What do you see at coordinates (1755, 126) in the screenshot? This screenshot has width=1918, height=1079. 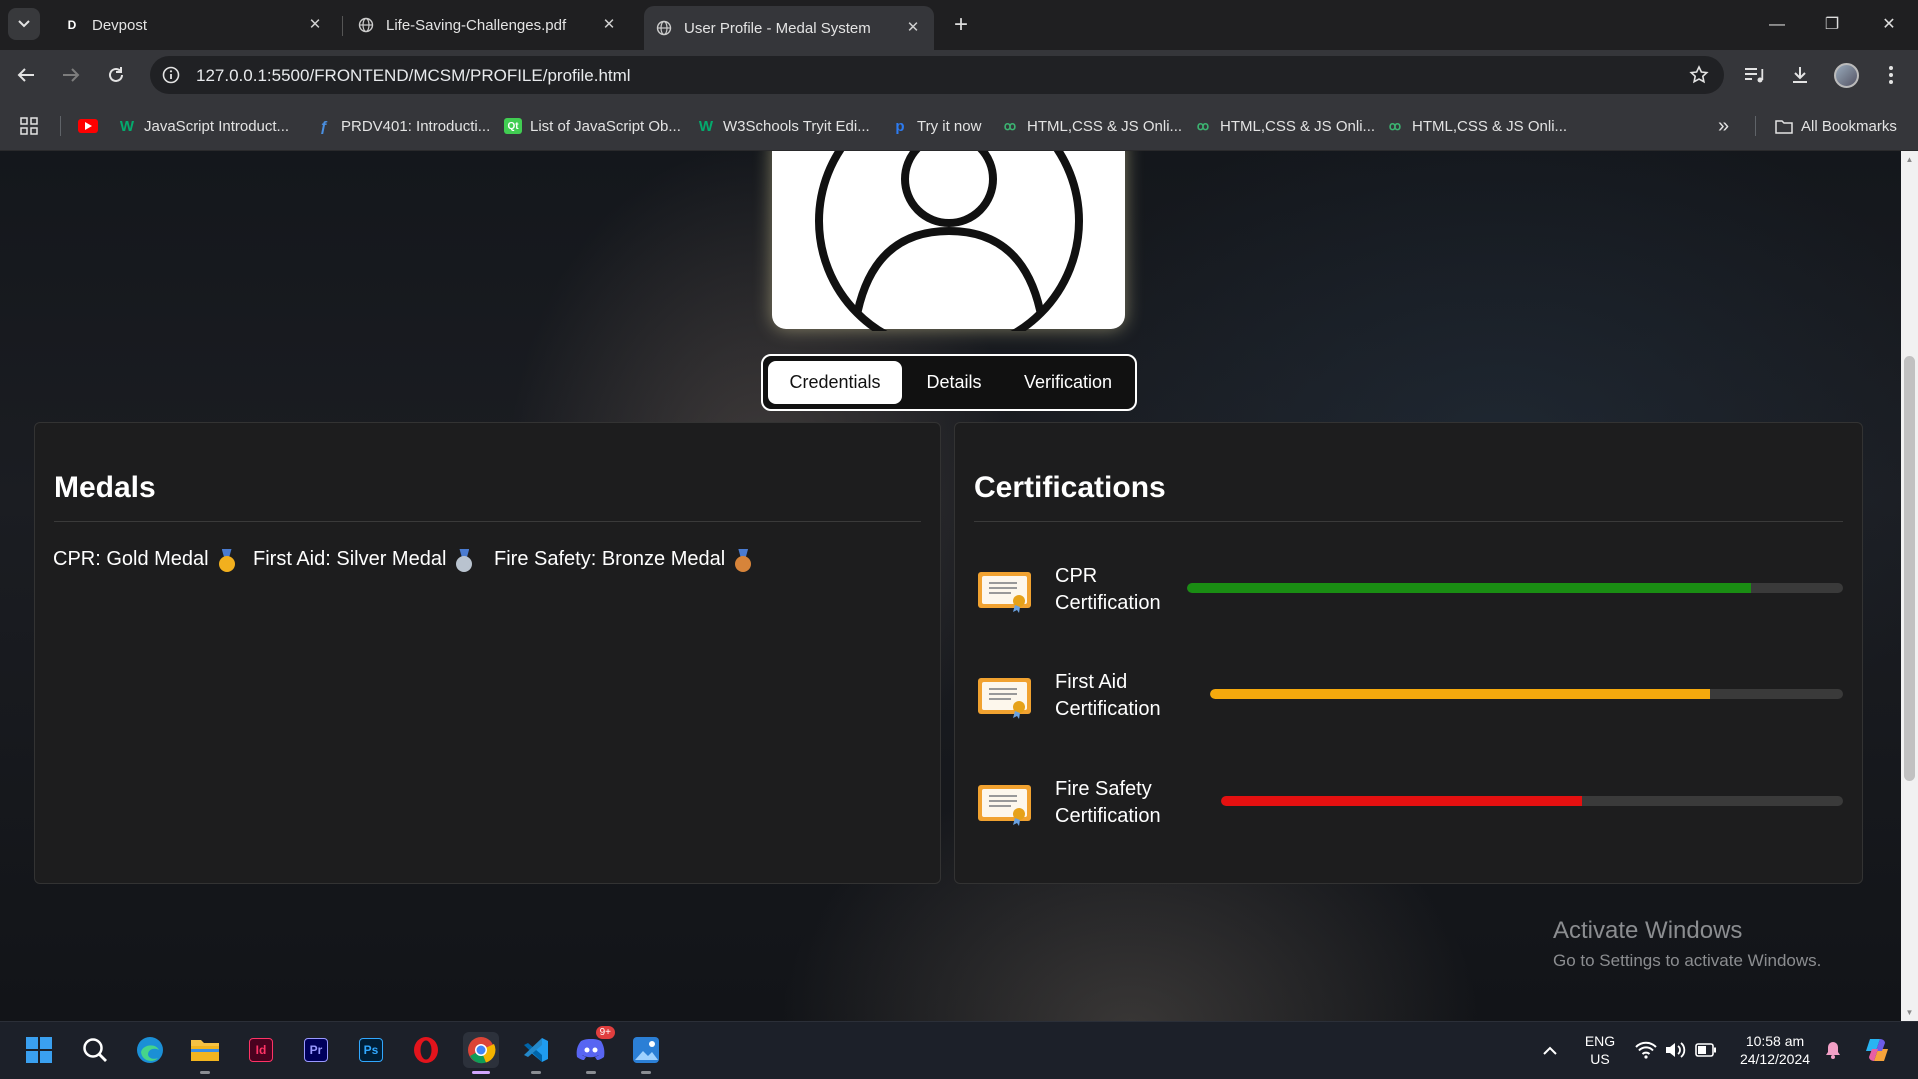 I see `bookmark-divider` at bounding box center [1755, 126].